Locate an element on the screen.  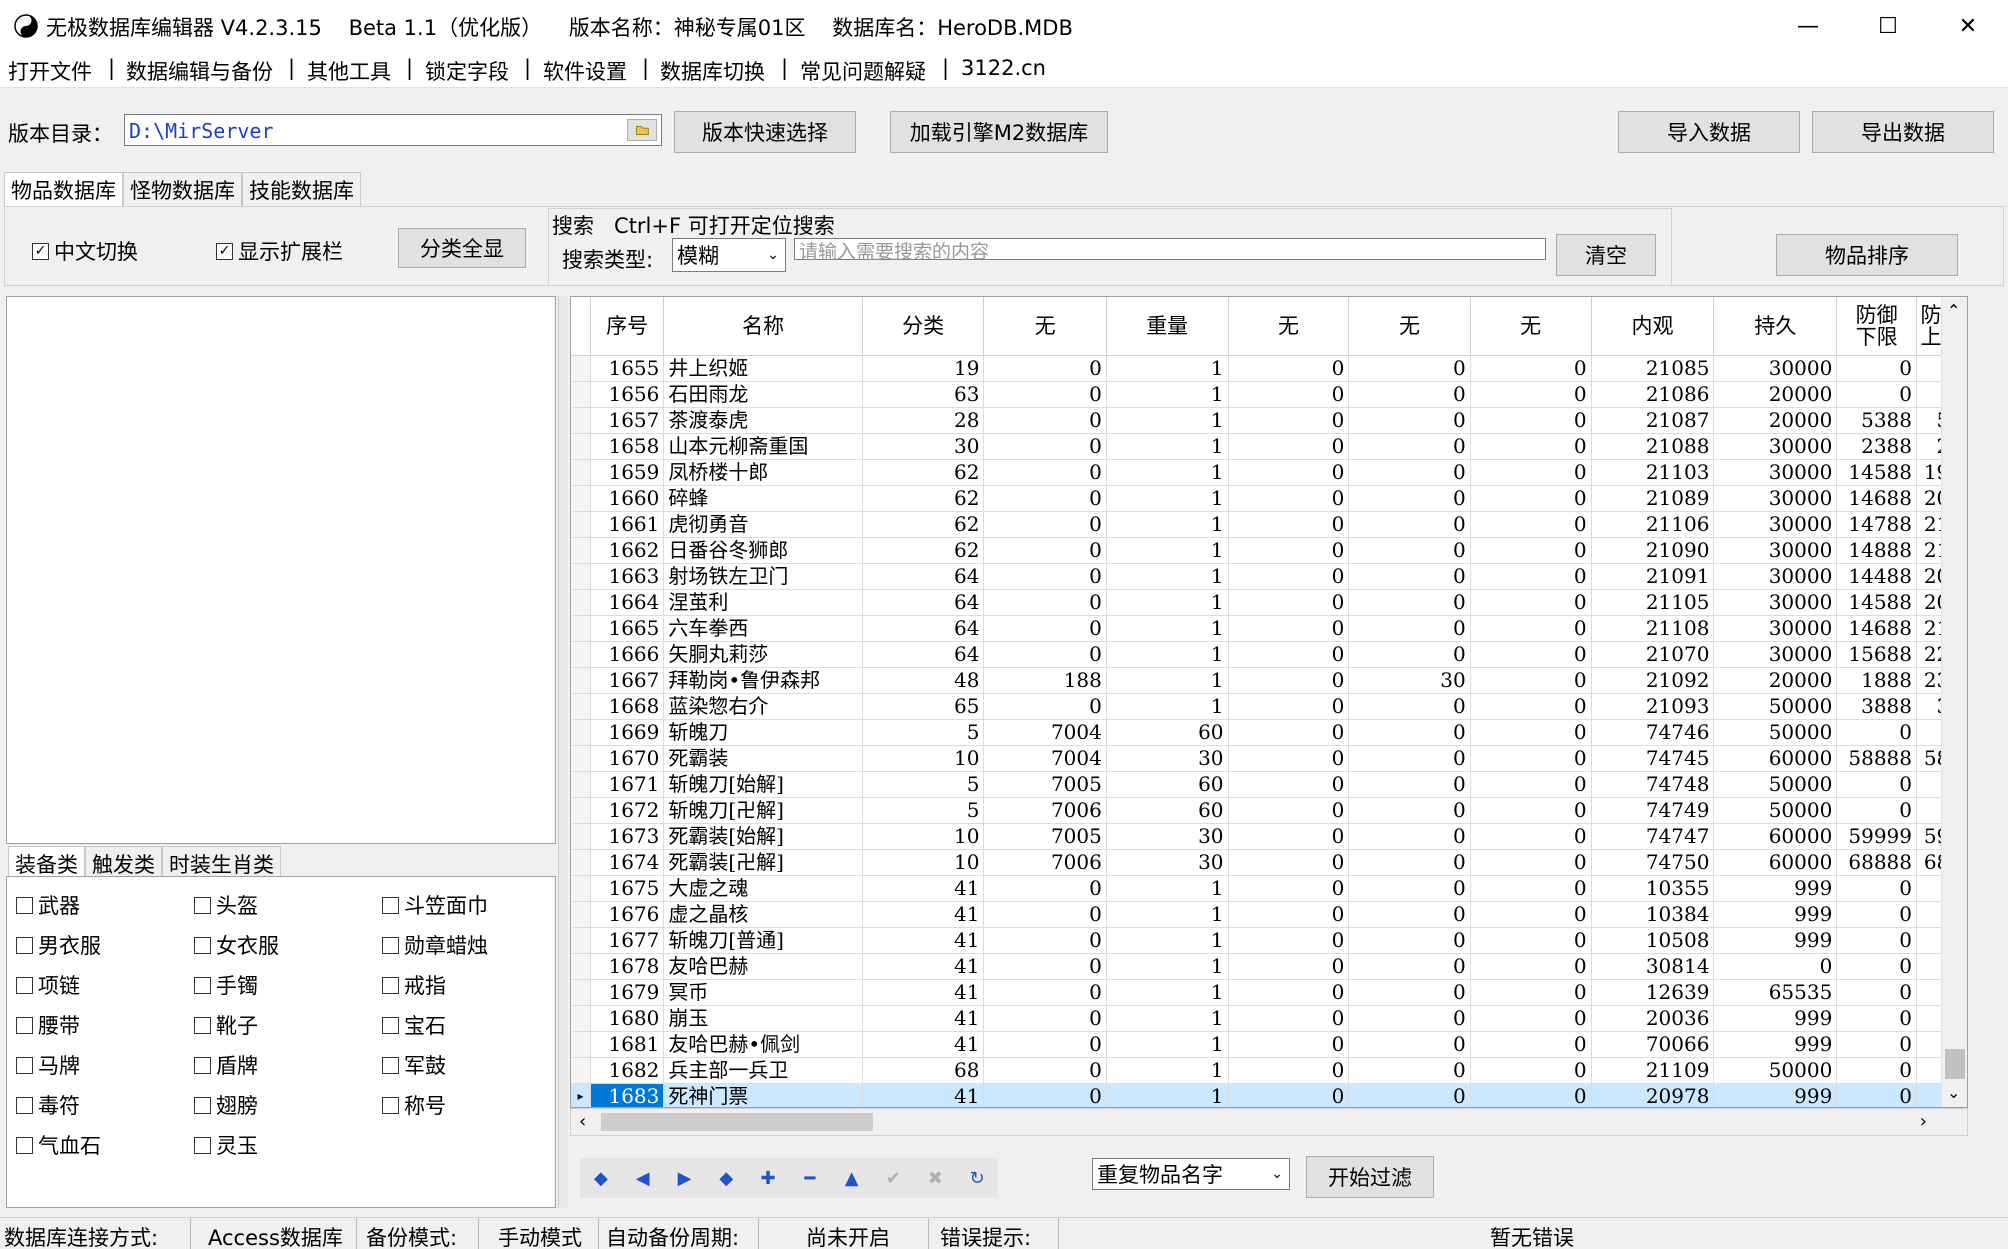
category-checkbox: 气血石 is located at coordinates (58, 1145).